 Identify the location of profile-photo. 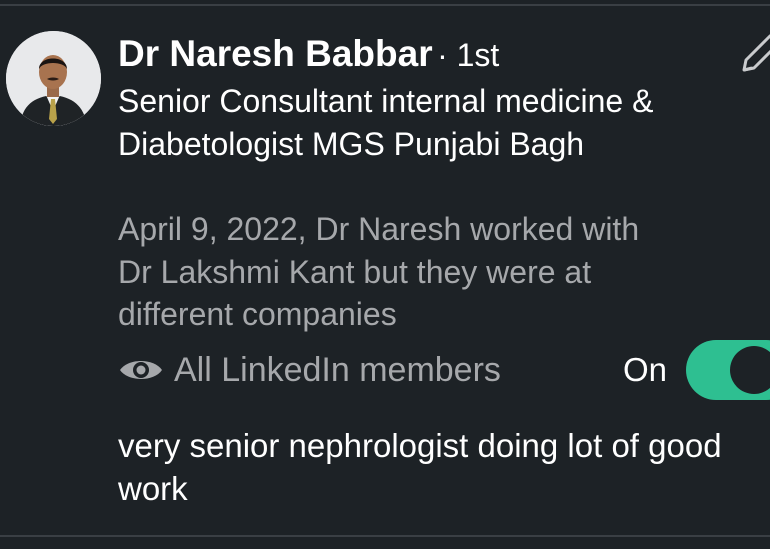
(53, 78).